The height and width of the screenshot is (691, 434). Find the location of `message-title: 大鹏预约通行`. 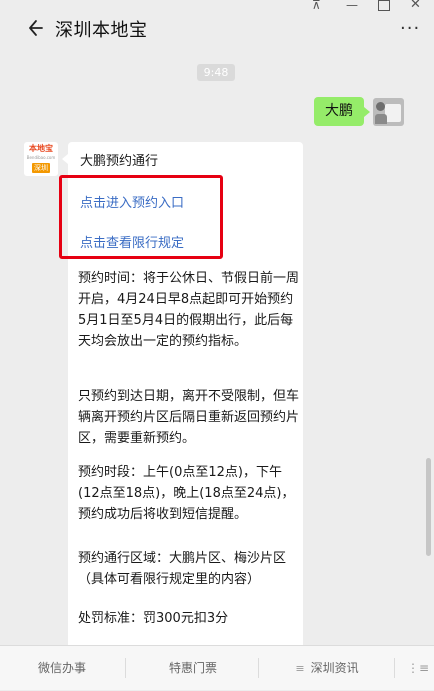

message-title: 大鹏预约通行 is located at coordinates (119, 161).